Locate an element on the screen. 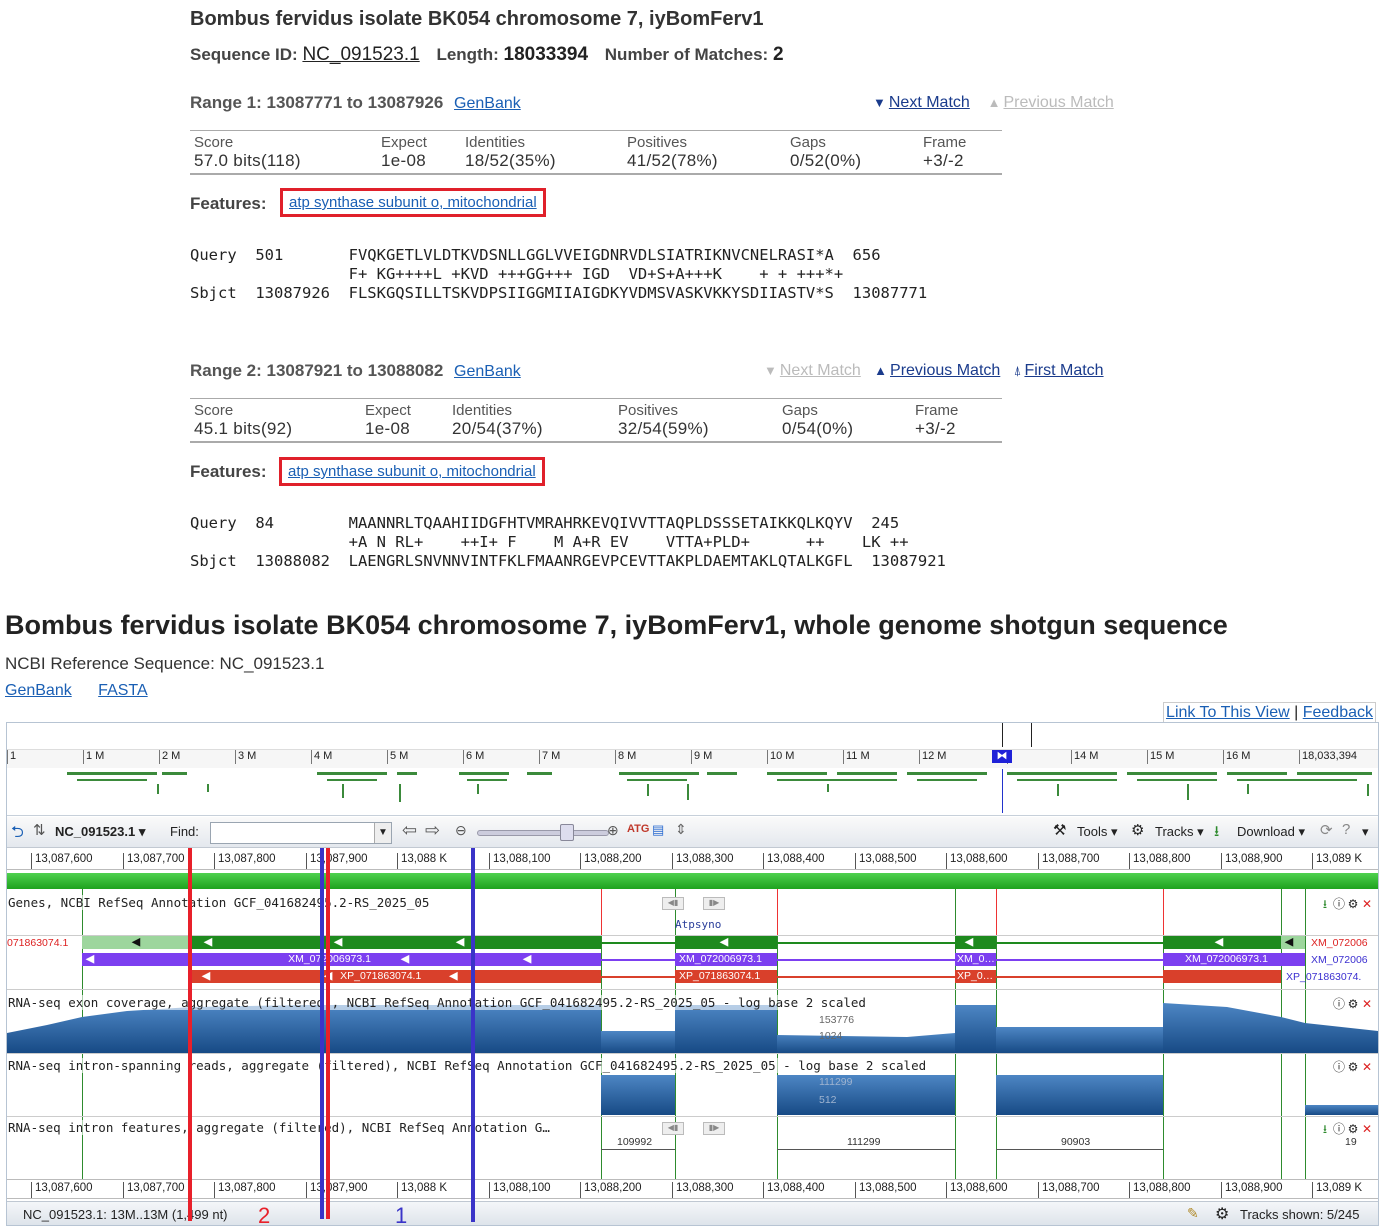 The image size is (1381, 1232). protein-exon is located at coordinates (1222, 976).